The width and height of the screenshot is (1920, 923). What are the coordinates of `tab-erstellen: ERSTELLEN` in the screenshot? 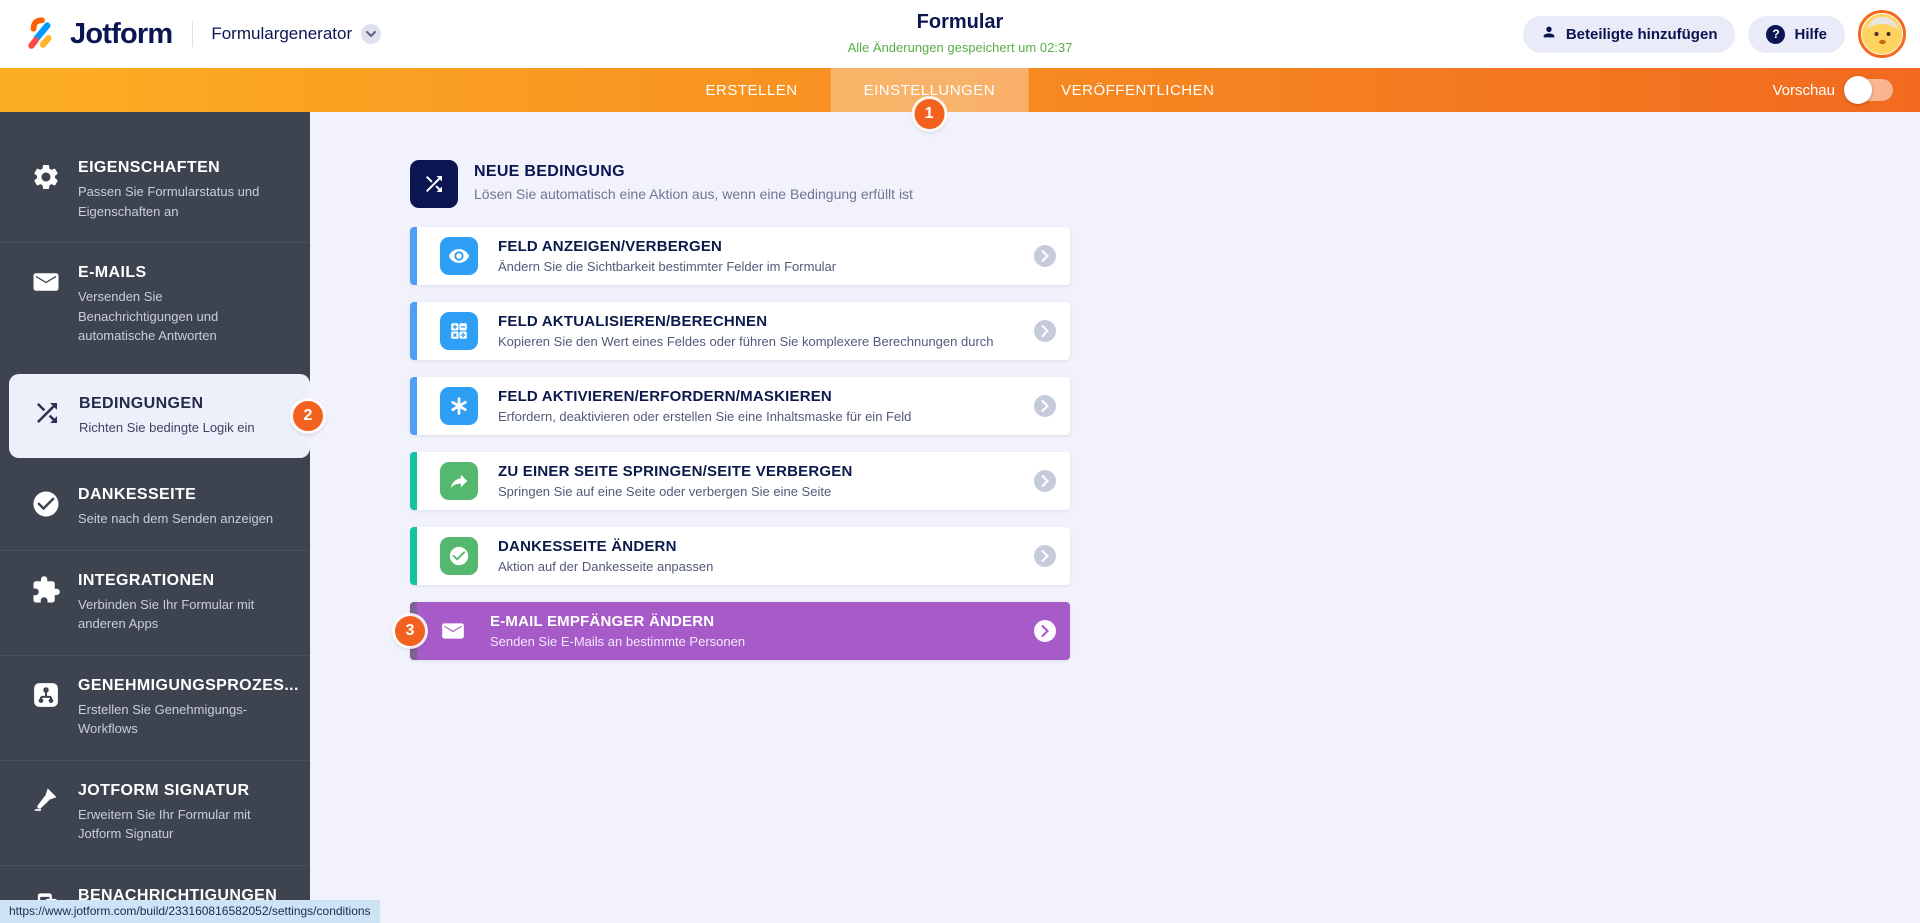 It's located at (752, 90).